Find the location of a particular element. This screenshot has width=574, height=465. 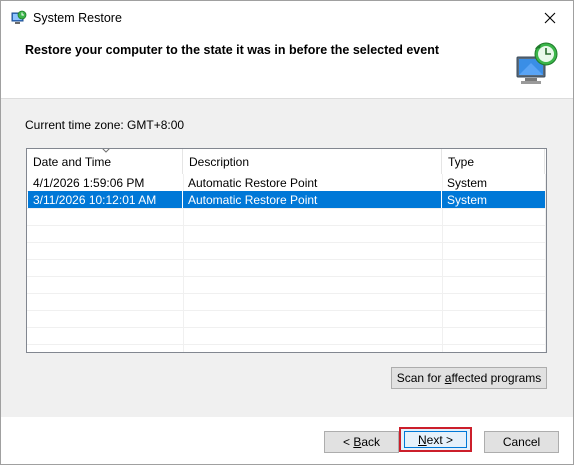

column-type: Type is located at coordinates (493, 161).